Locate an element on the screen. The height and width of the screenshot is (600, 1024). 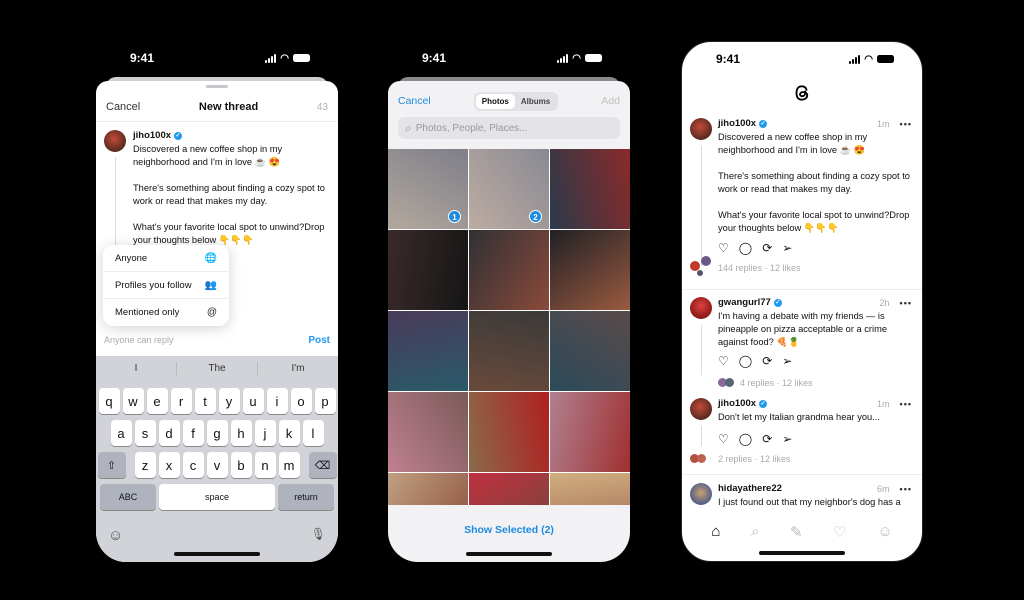
menu-item-mentioned-only: Mentioned only @ is located at coordinates (166, 312).